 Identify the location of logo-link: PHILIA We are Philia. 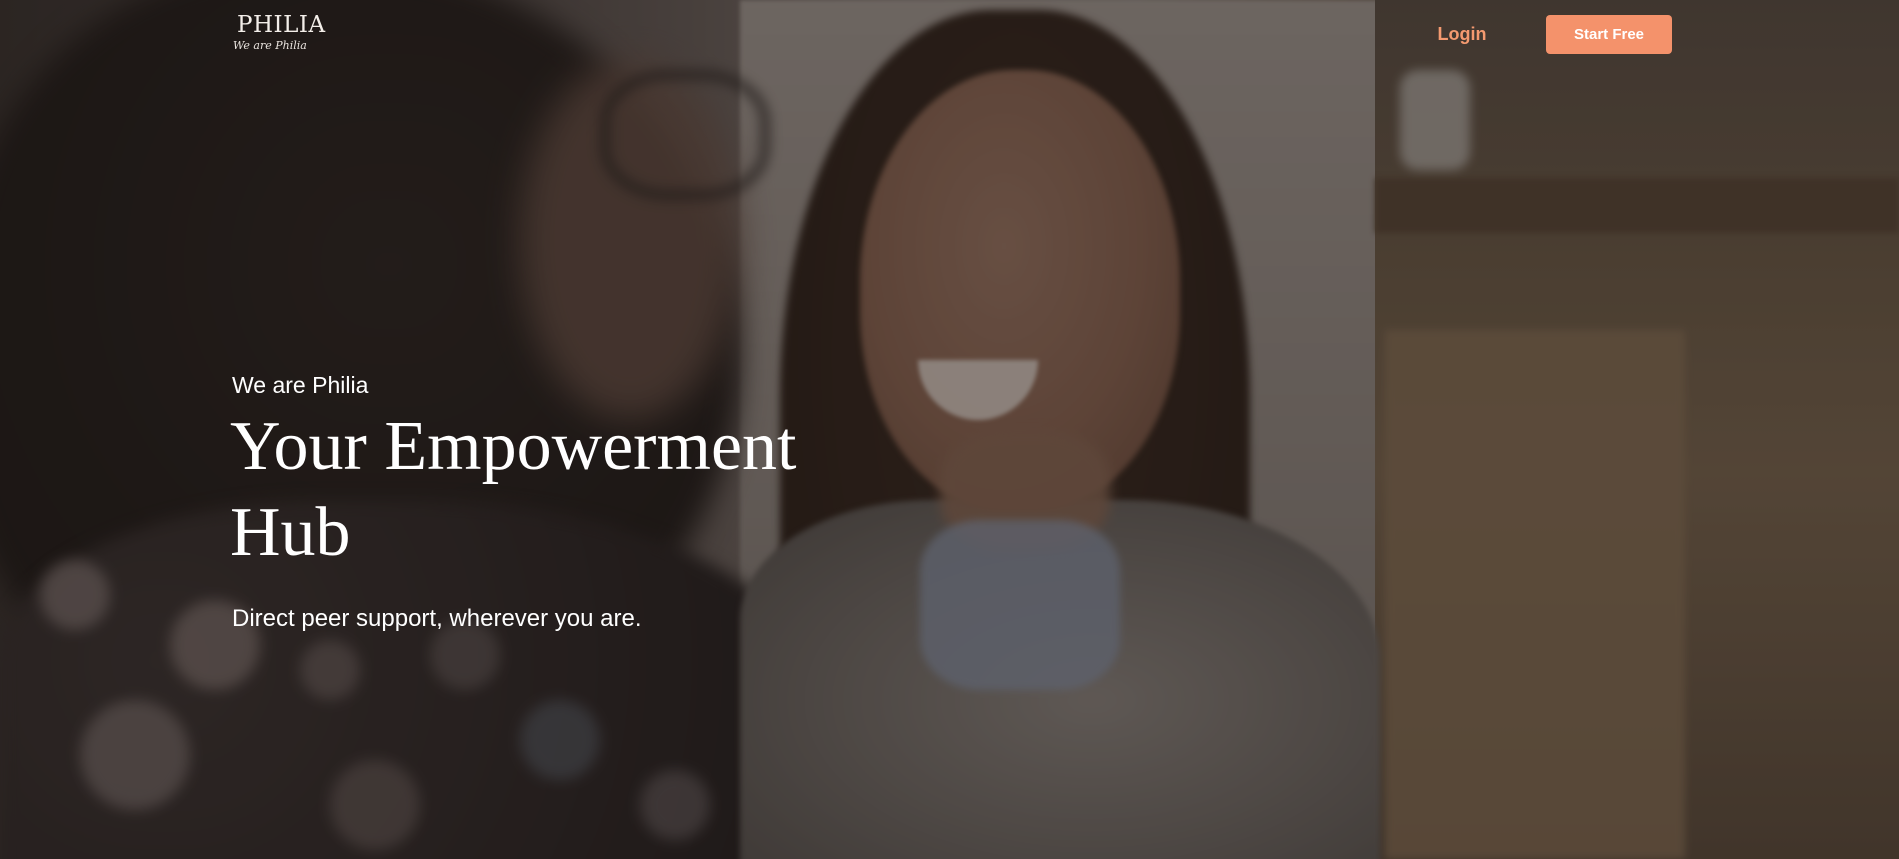
(279, 32).